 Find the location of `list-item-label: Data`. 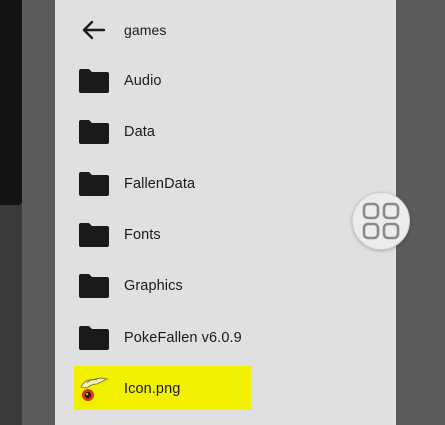

list-item-label: Data is located at coordinates (140, 132).